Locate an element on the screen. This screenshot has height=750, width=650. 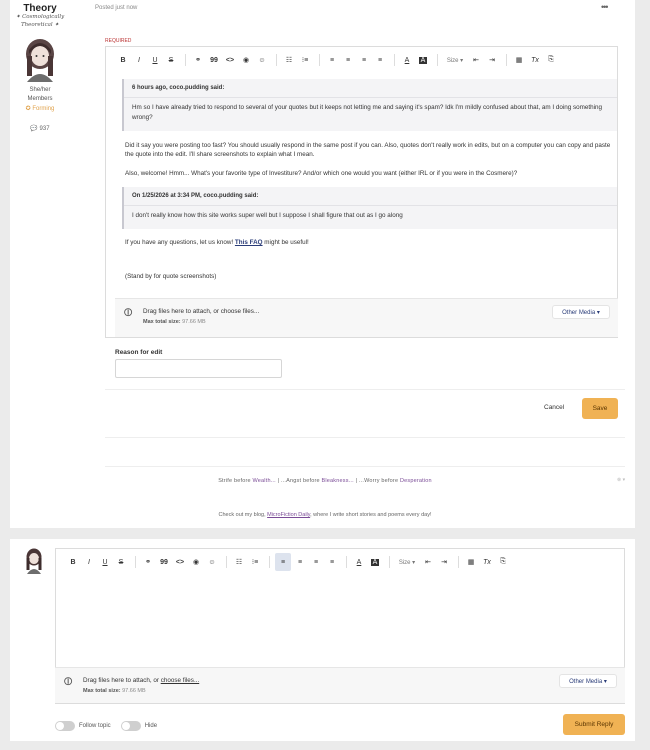
submit-reply-button: Submit Reply is located at coordinates (594, 724).